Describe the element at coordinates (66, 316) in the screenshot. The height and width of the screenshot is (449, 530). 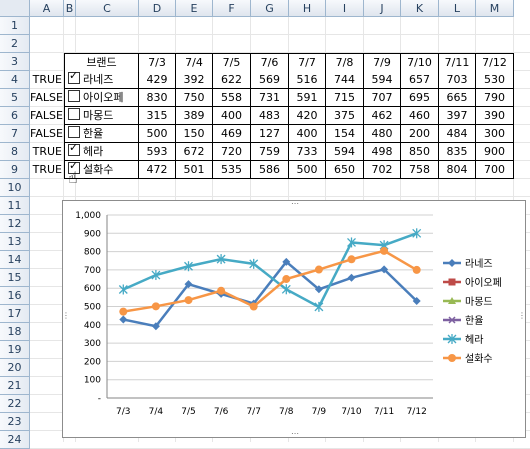
I see `chart-resize-handle-left: ⋮` at that location.